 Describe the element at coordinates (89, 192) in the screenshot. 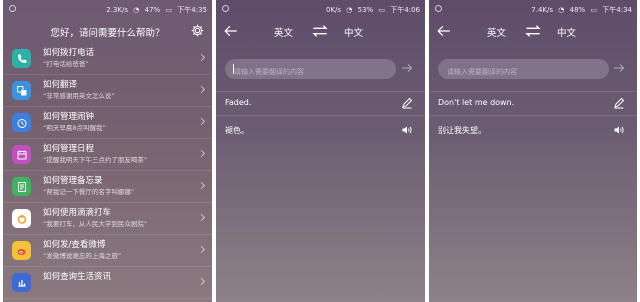

I see `help-item-example: “帮我记一下餐厅的名字叫娜娜”` at that location.